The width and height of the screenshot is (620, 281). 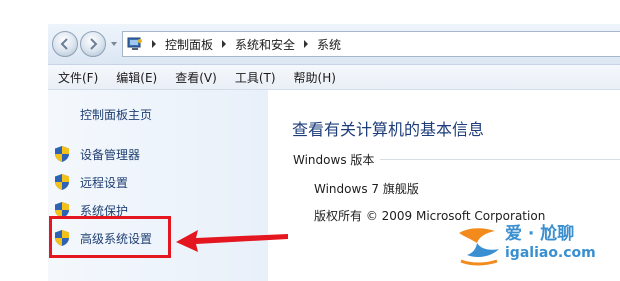 I want to click on menu-view: 查看(V), so click(x=196, y=77).